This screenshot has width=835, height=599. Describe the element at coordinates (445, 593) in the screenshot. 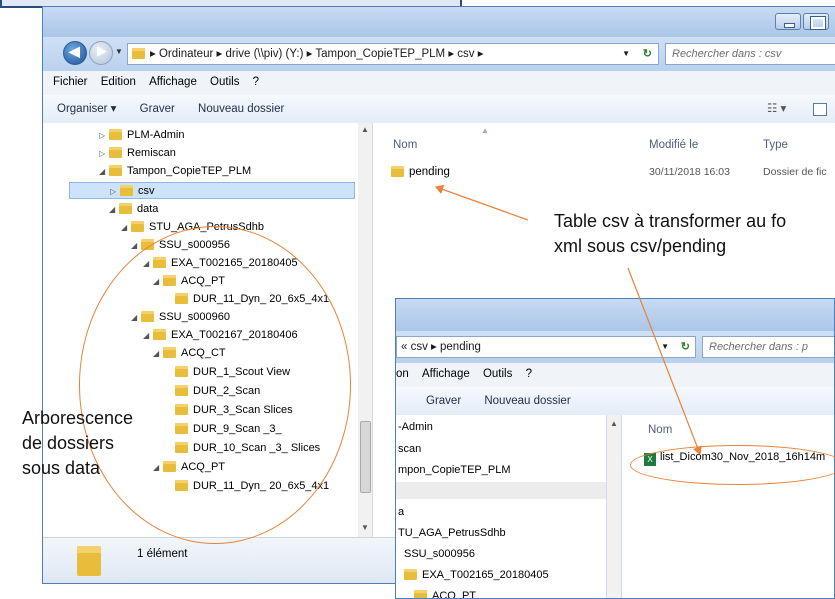

I see `tree-item-acq-pt: ACQ_PT` at that location.